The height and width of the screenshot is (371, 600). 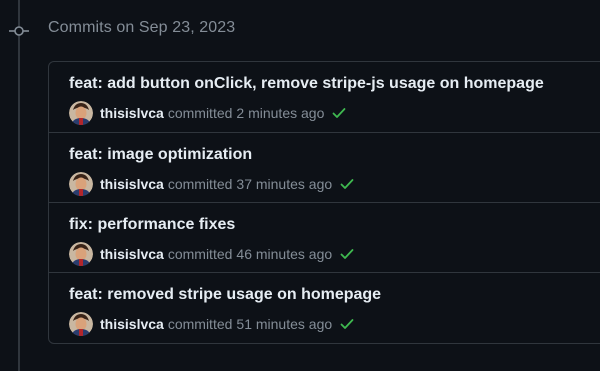 What do you see at coordinates (142, 27) in the screenshot?
I see `commit-date-heading: Commits on Sep 23, 2023` at bounding box center [142, 27].